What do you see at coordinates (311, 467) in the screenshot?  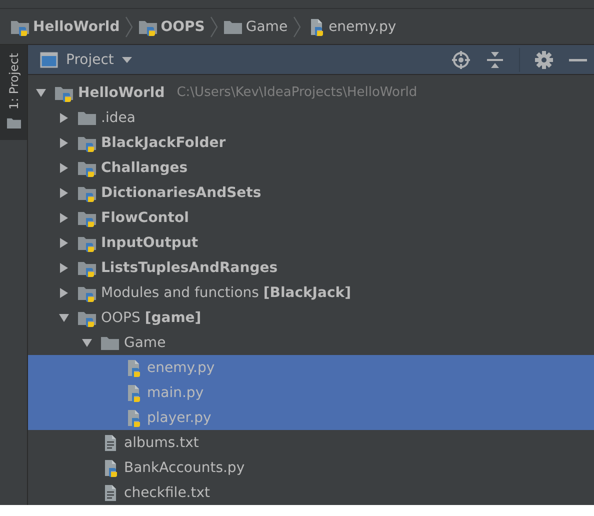 I see `tree-row: BankAccounts.py` at bounding box center [311, 467].